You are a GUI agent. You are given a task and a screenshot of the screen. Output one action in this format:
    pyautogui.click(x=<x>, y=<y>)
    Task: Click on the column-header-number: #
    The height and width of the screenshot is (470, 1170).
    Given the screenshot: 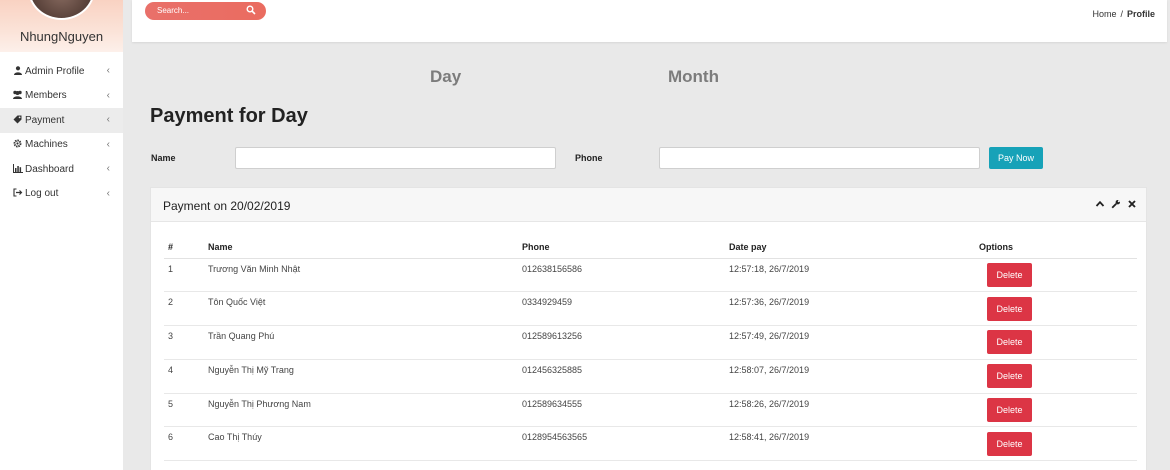 What is the action you would take?
    pyautogui.click(x=186, y=248)
    